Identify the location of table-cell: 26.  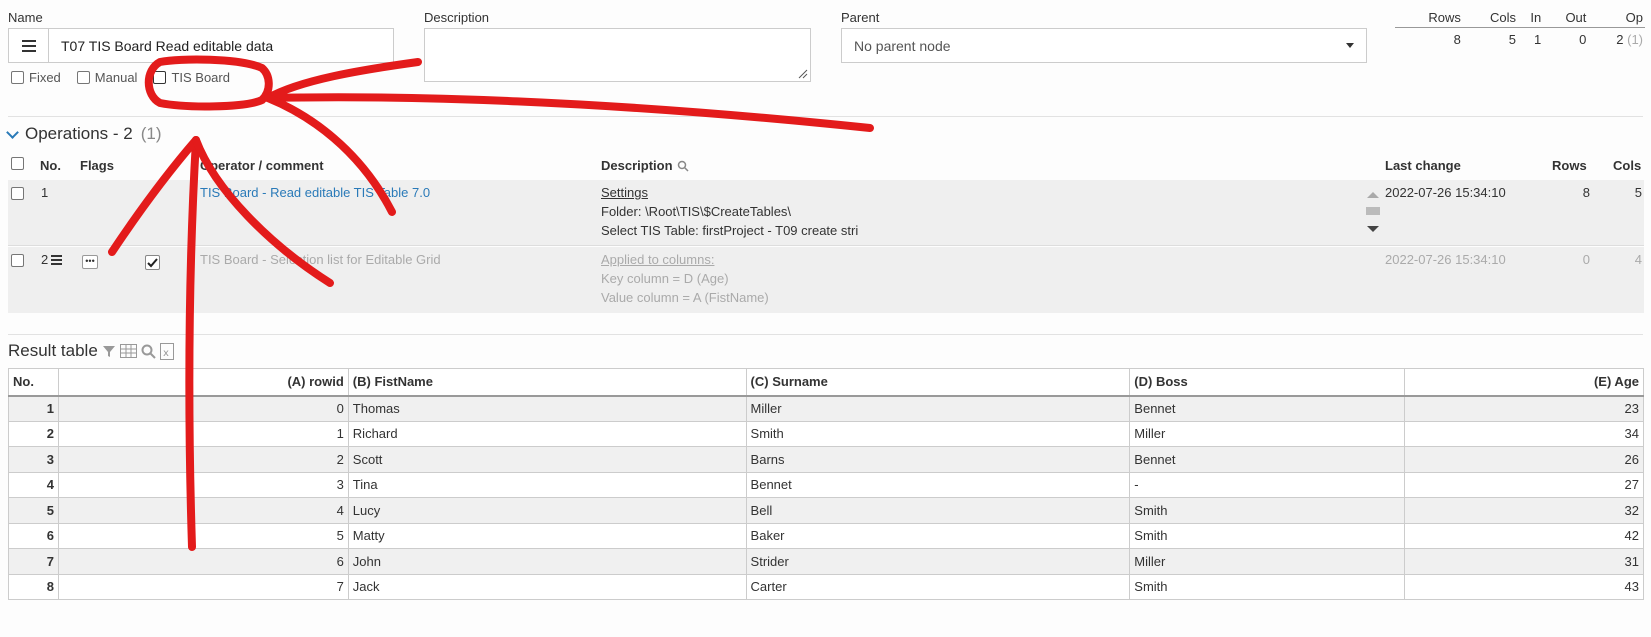
(1524, 459).